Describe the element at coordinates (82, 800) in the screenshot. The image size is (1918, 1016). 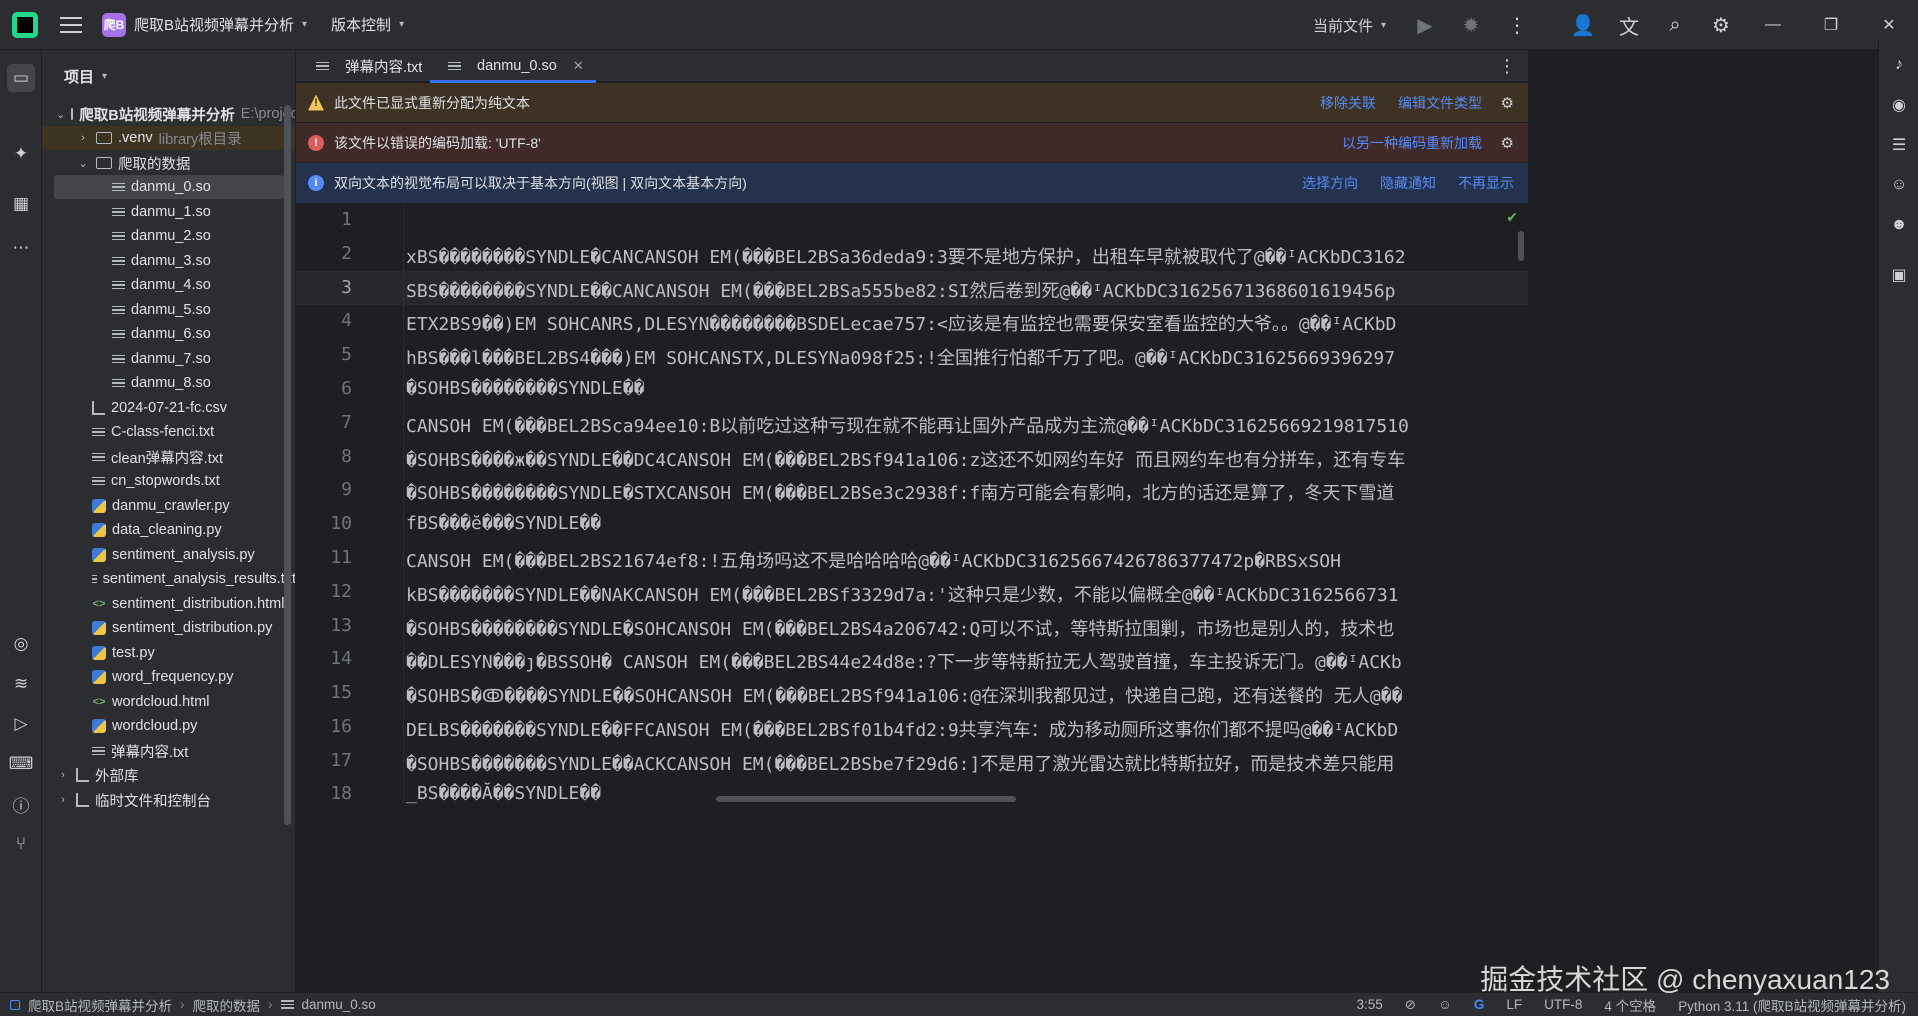
I see `scratches-icon` at that location.